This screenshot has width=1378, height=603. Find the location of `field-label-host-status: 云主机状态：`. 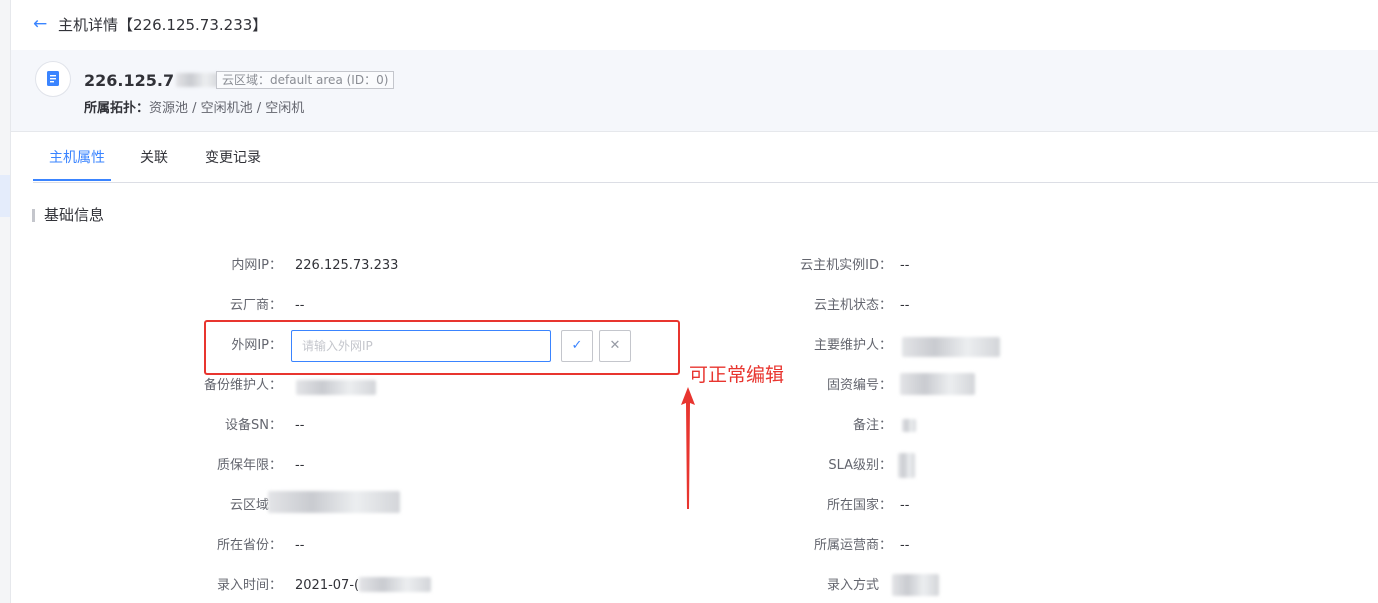

field-label-host-status: 云主机状态： is located at coordinates (852, 305).